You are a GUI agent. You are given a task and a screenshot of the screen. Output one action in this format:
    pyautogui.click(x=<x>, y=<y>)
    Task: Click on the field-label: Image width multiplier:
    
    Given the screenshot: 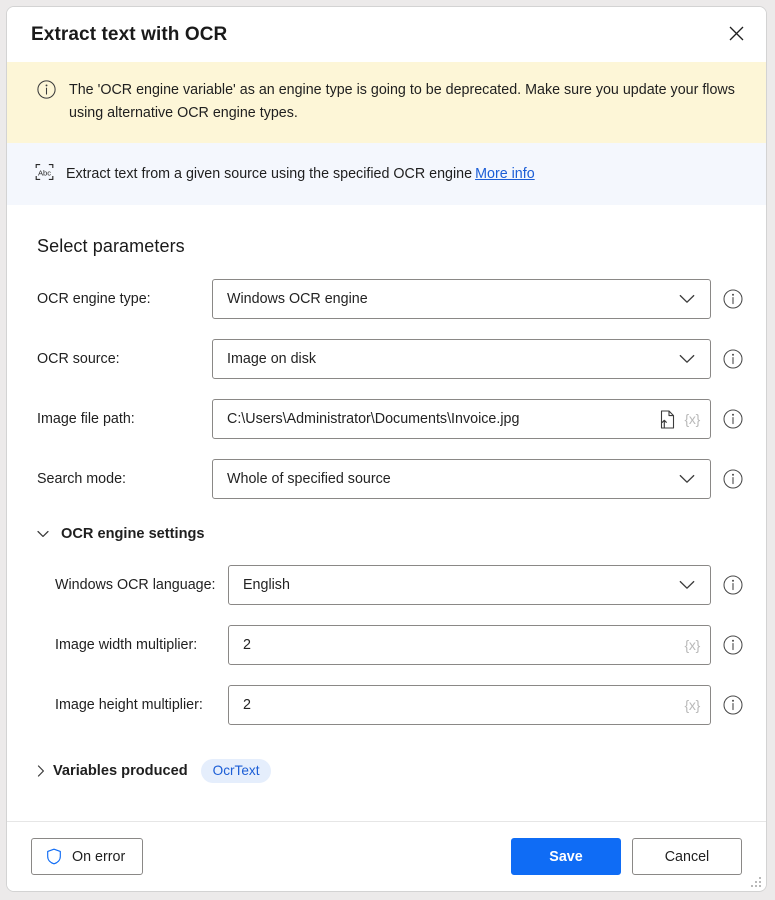 What is the action you would take?
    pyautogui.click(x=126, y=645)
    